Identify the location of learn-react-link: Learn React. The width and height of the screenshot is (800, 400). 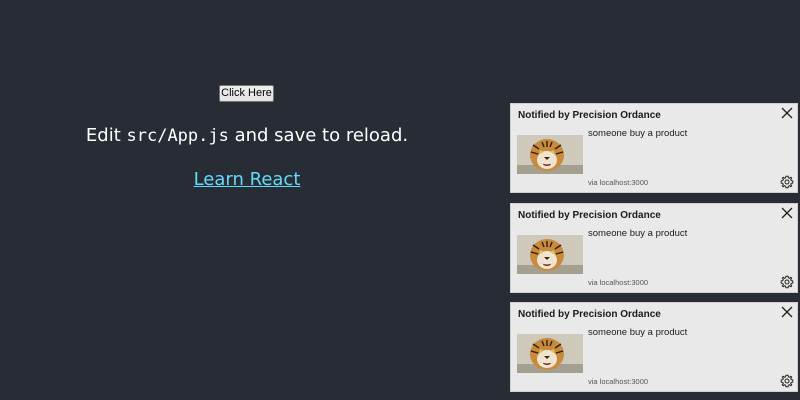
(247, 180).